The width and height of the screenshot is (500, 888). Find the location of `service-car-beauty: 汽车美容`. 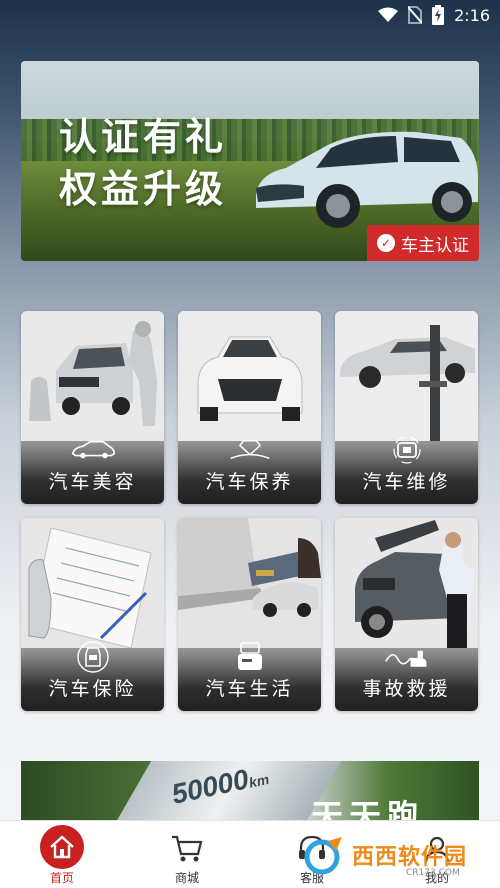

service-car-beauty: 汽车美容 is located at coordinates (92, 407).